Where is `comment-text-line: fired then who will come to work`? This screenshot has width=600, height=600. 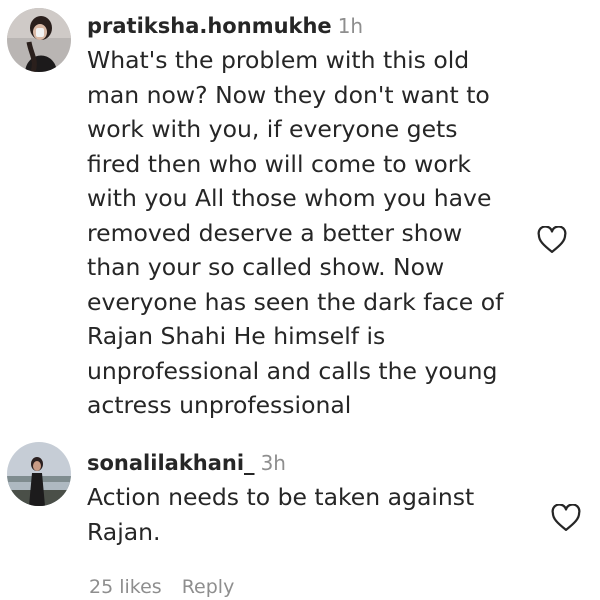
comment-text-line: fired then who will come to work is located at coordinates (279, 163).